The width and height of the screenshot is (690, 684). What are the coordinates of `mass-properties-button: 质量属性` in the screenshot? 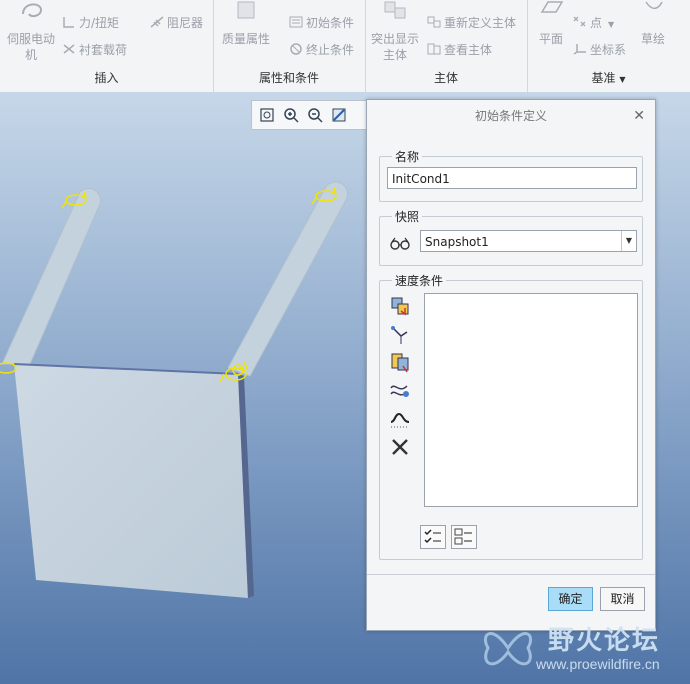 It's located at (246, 24).